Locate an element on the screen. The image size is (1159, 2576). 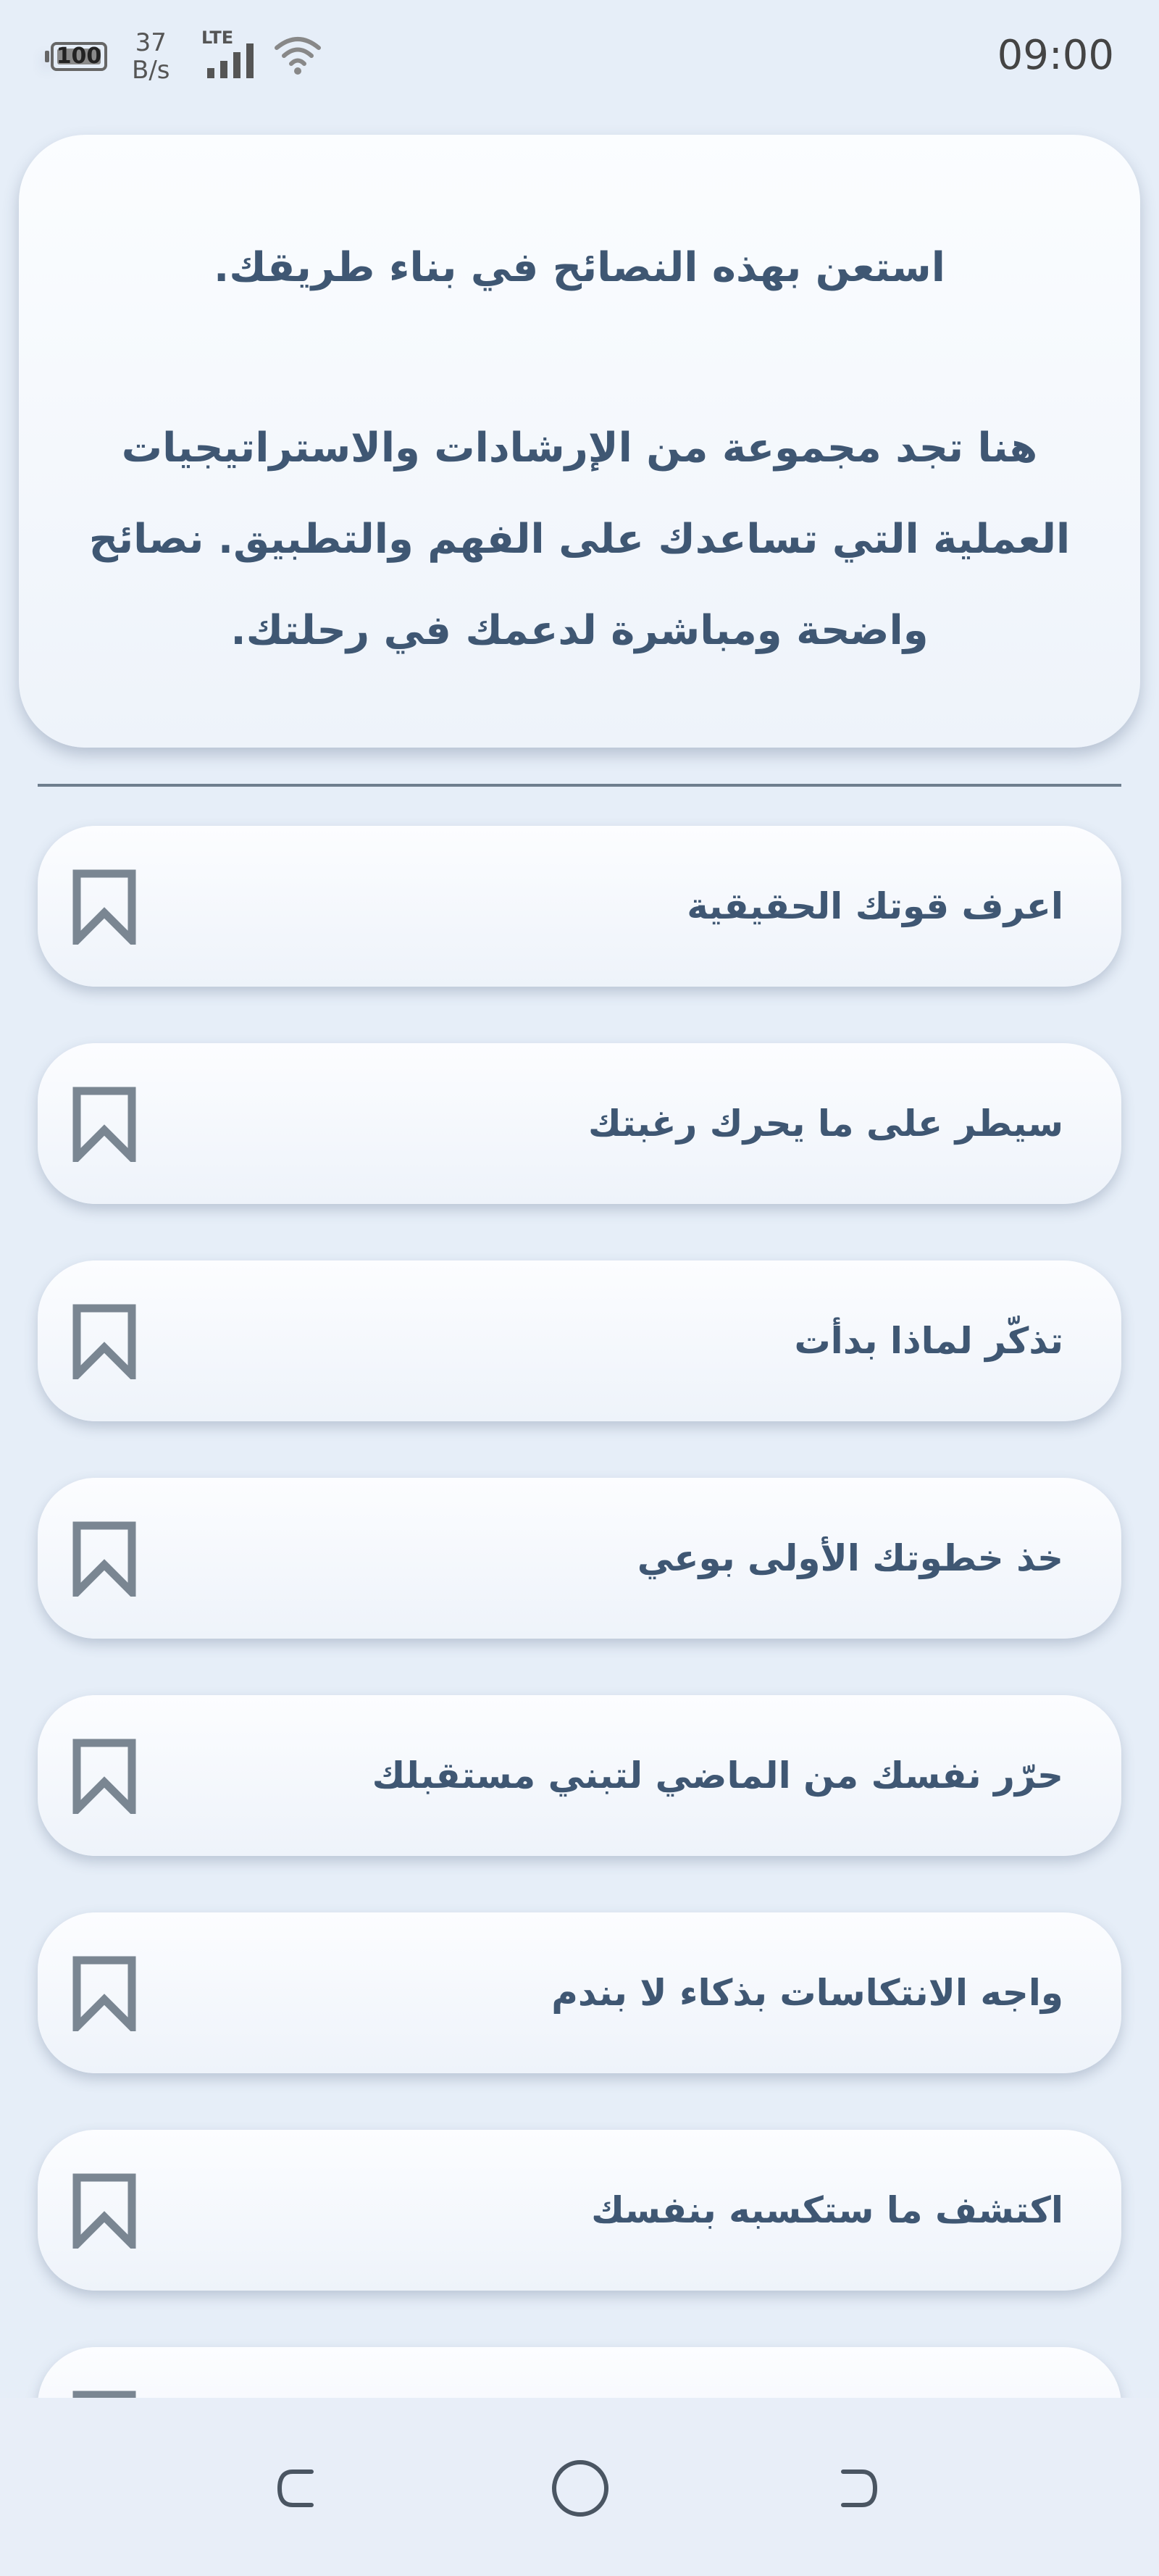
navigation-bar is located at coordinates (579, 2487).